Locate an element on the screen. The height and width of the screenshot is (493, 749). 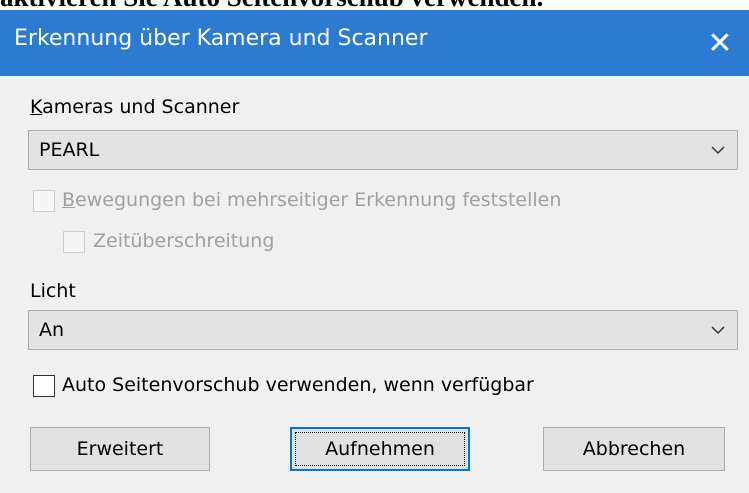
cancel-button: Abbrechen is located at coordinates (634, 449).